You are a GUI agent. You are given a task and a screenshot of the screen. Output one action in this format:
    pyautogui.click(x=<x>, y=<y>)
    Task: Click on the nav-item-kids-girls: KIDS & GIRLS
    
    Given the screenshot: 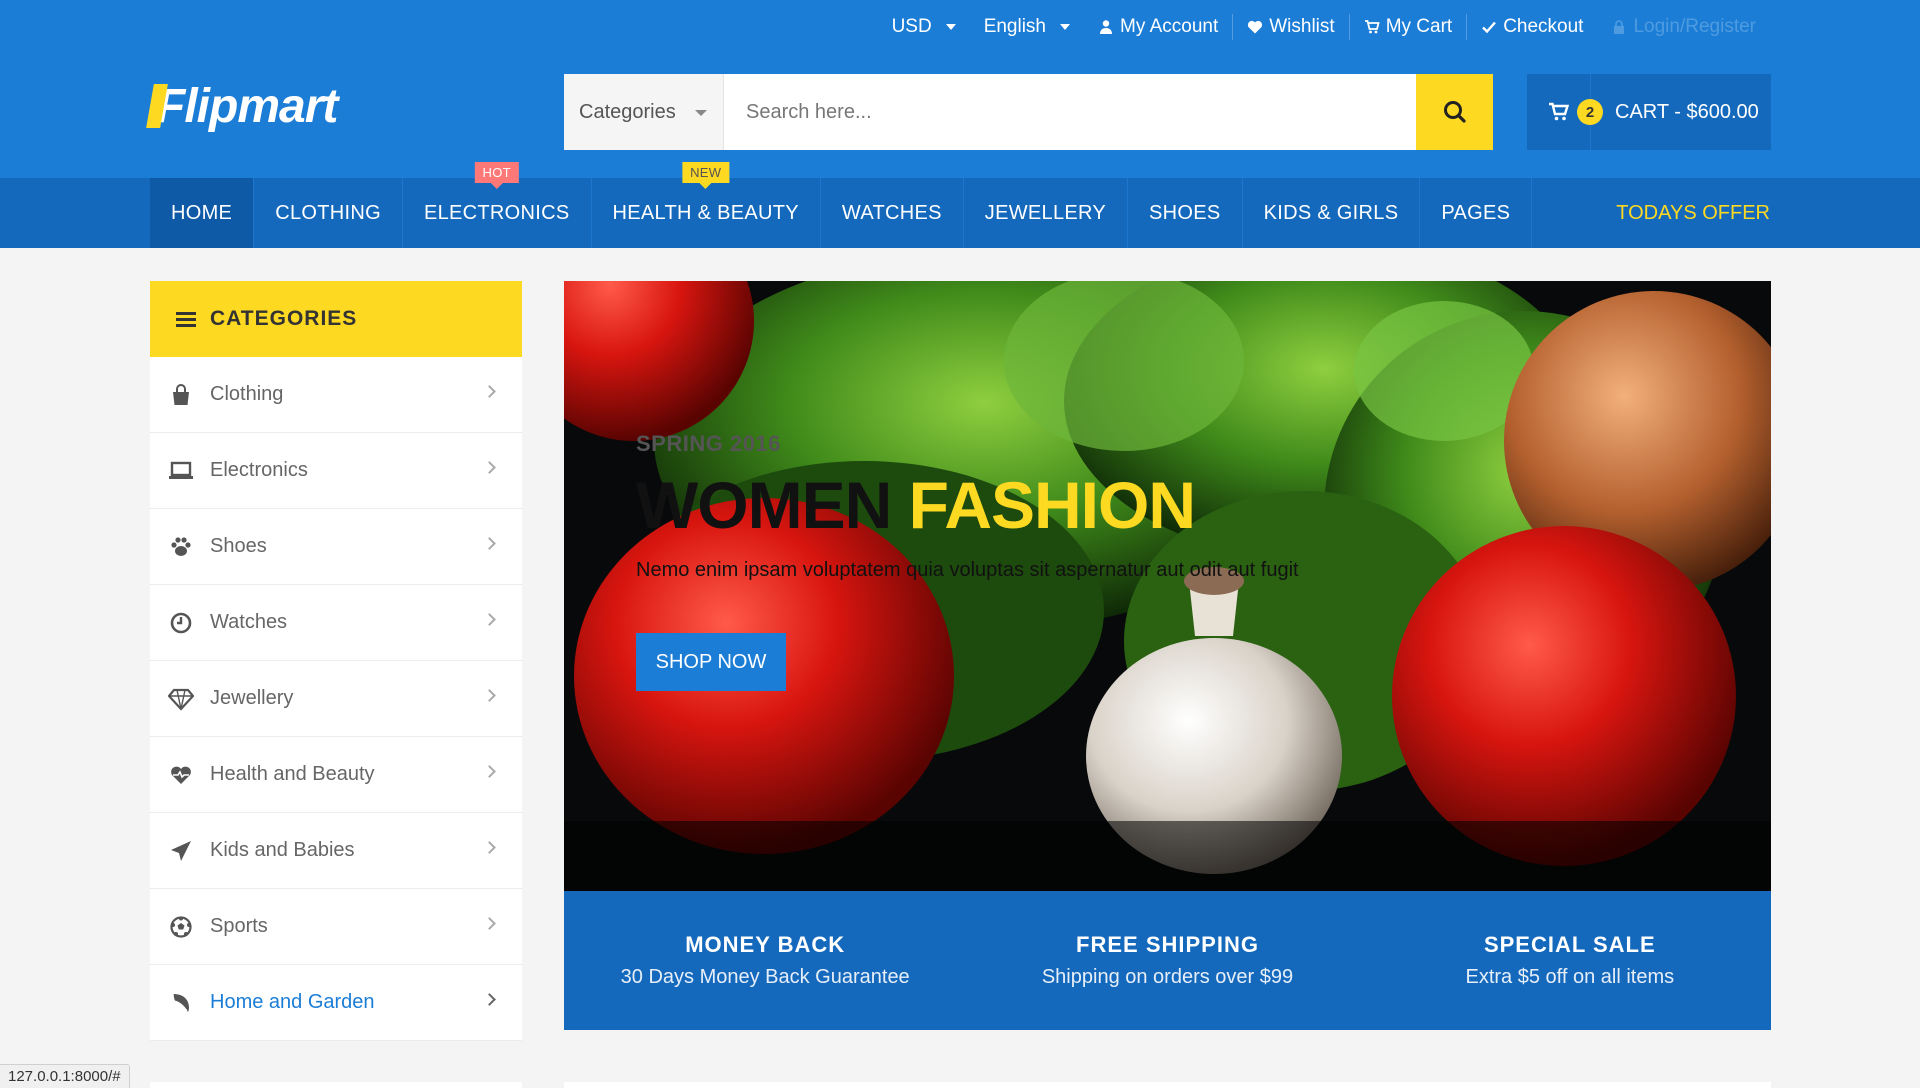 What is the action you would take?
    pyautogui.click(x=1332, y=213)
    